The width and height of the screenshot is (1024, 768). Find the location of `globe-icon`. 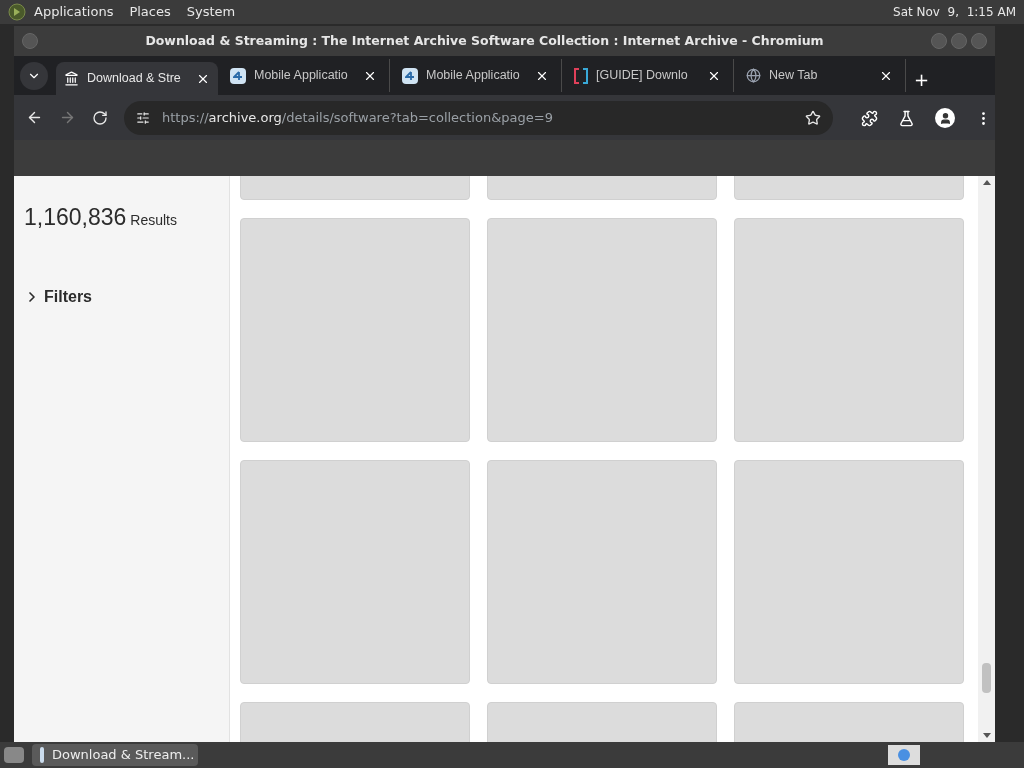

globe-icon is located at coordinates (753, 75).